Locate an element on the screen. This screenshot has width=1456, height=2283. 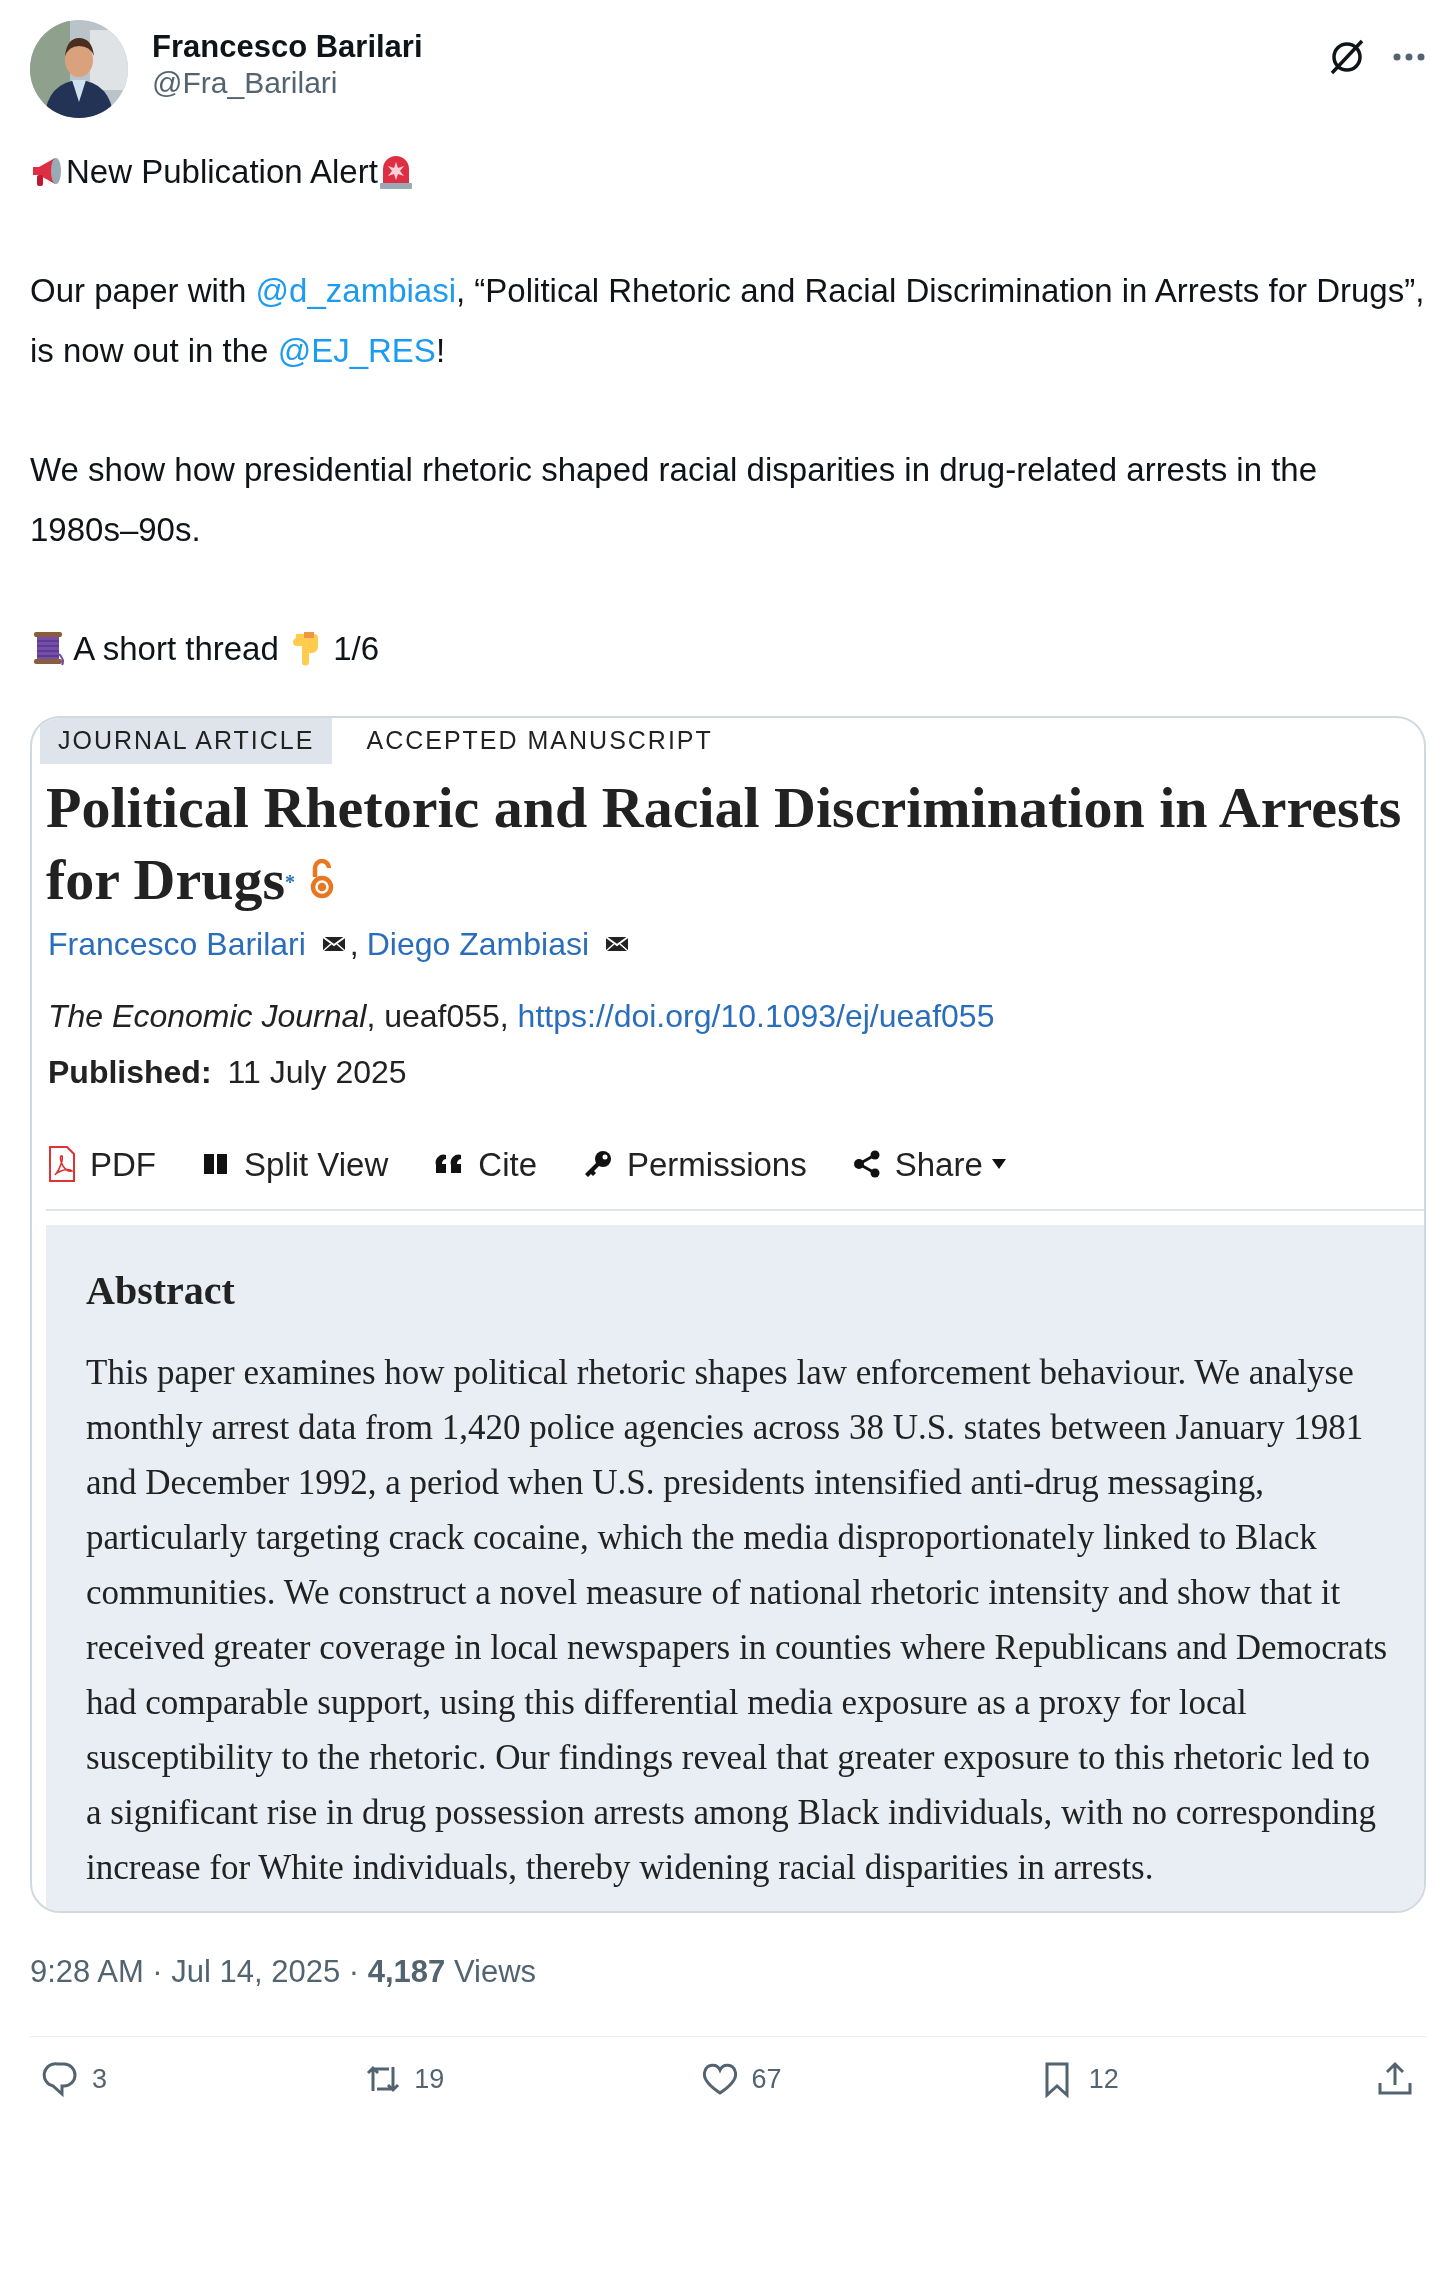
post-text: New Publication Alert is located at coordinates (728, 172).